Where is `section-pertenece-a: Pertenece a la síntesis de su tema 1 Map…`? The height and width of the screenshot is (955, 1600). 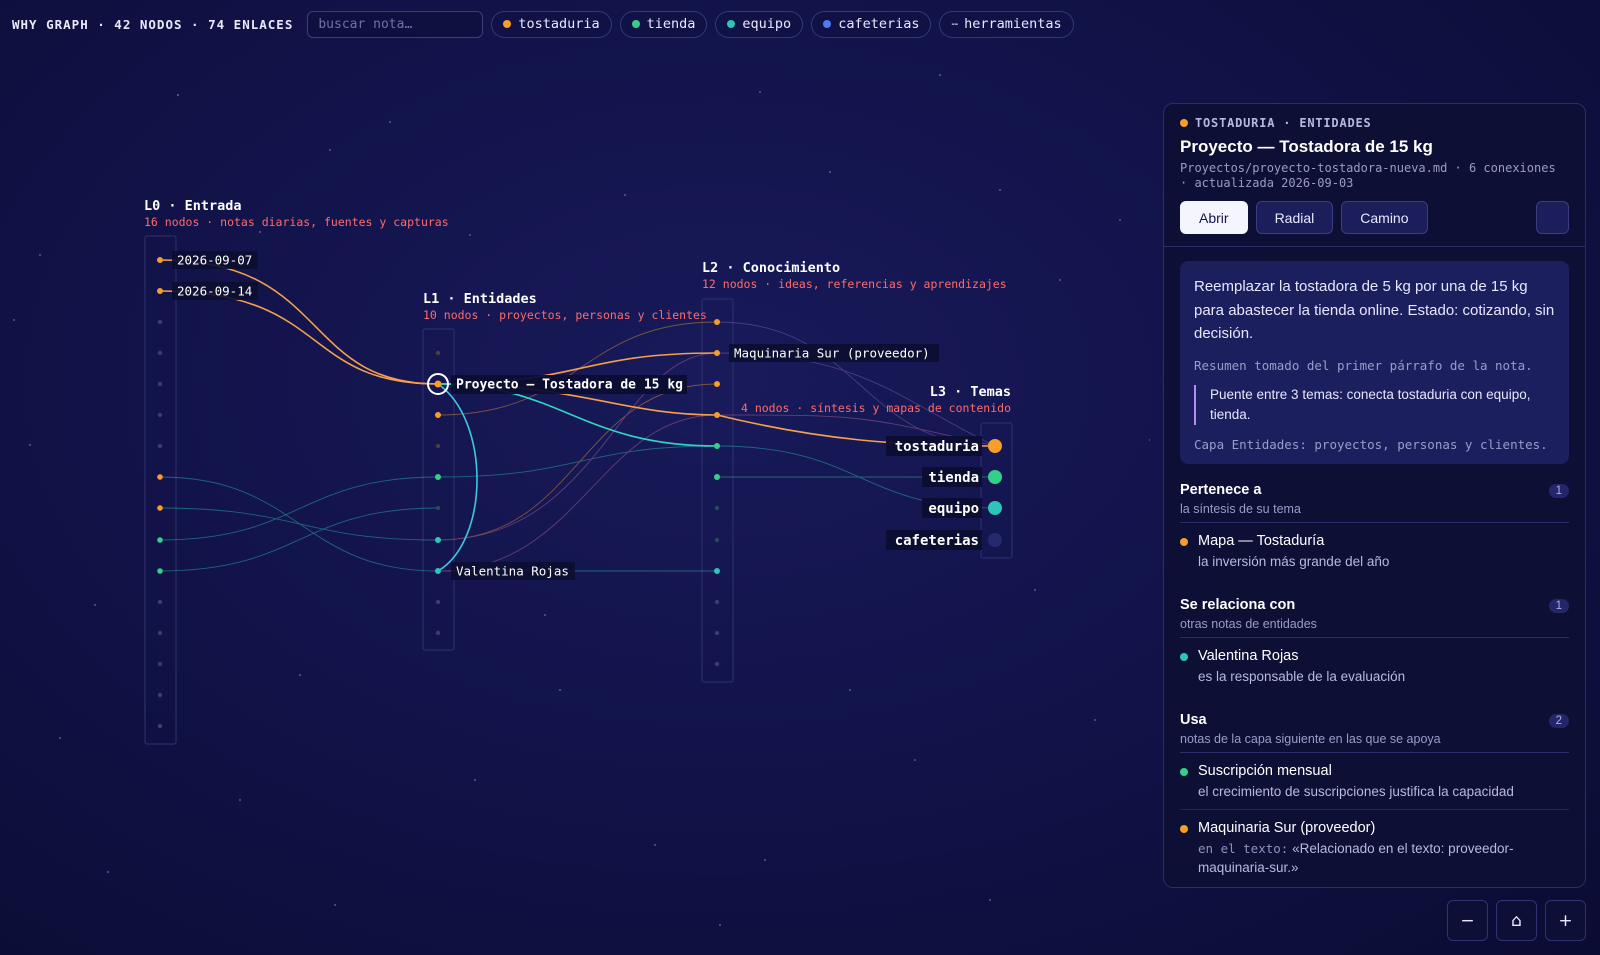 section-pertenece-a: Pertenece a la síntesis de su tema 1 Map… is located at coordinates (1374, 530).